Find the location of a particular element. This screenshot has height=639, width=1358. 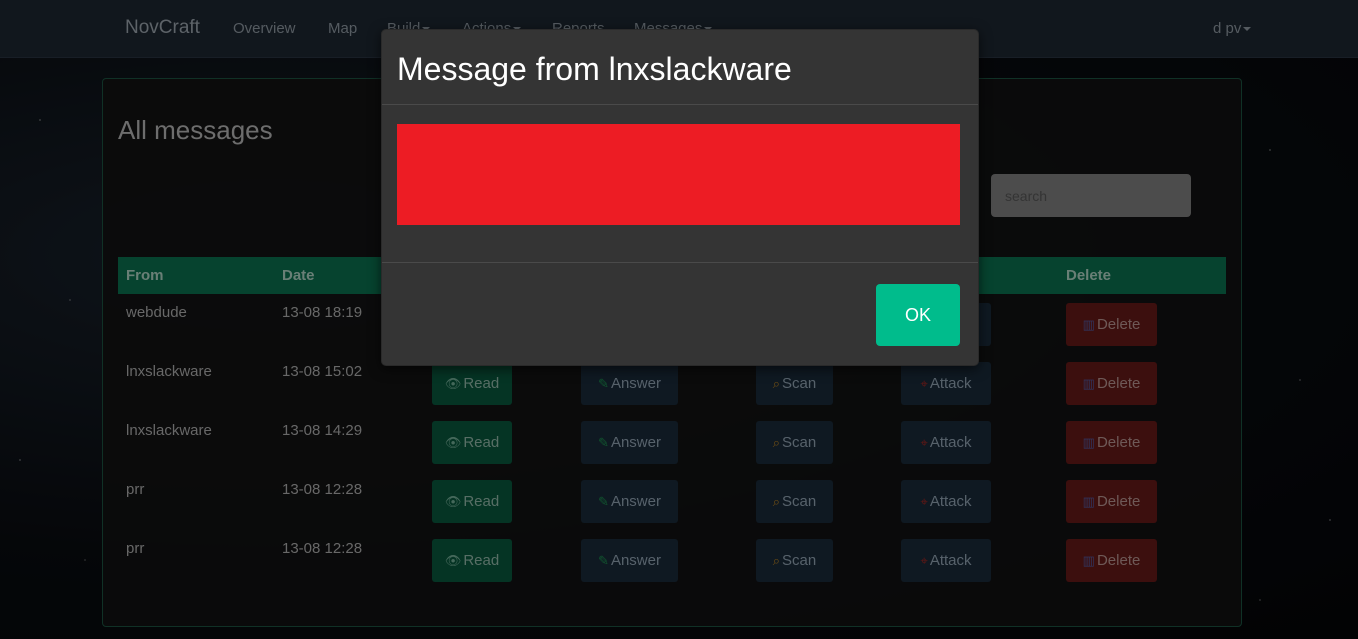

modal-footer-divider is located at coordinates (680, 262).